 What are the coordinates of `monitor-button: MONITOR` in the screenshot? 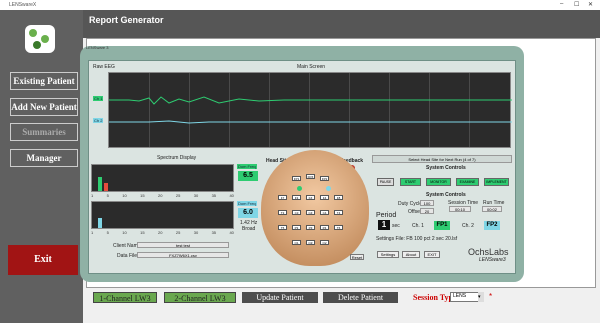 It's located at (438, 182).